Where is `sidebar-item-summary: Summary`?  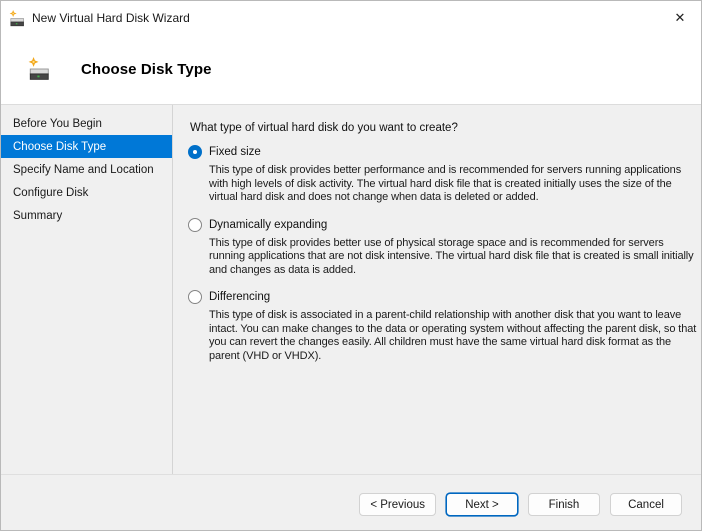 sidebar-item-summary: Summary is located at coordinates (86, 215).